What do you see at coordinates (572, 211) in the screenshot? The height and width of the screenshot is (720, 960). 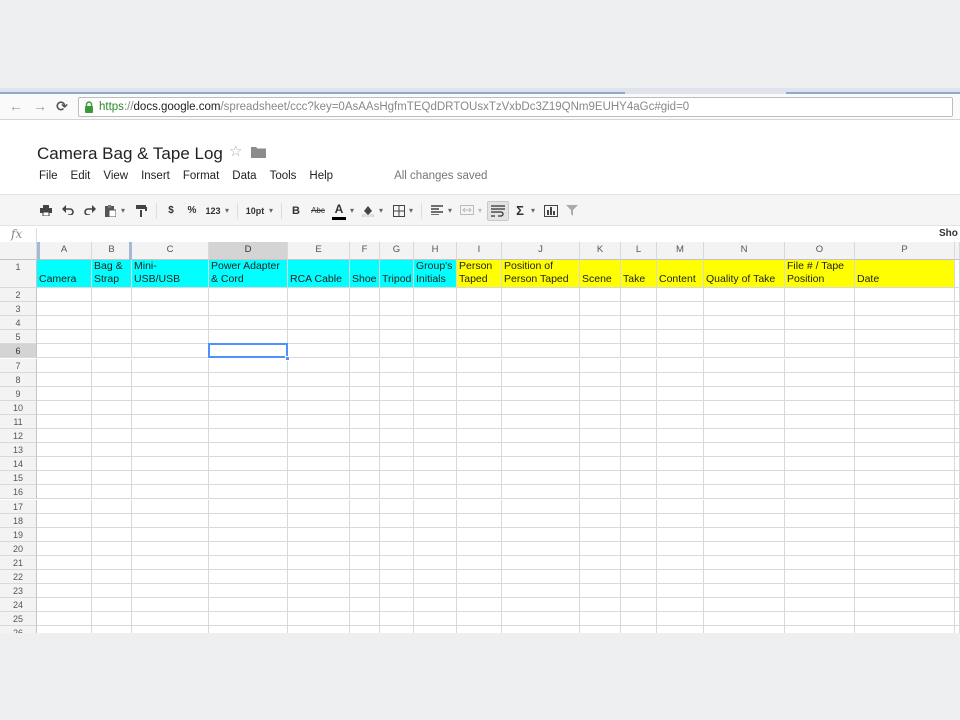 I see `filter-icon` at bounding box center [572, 211].